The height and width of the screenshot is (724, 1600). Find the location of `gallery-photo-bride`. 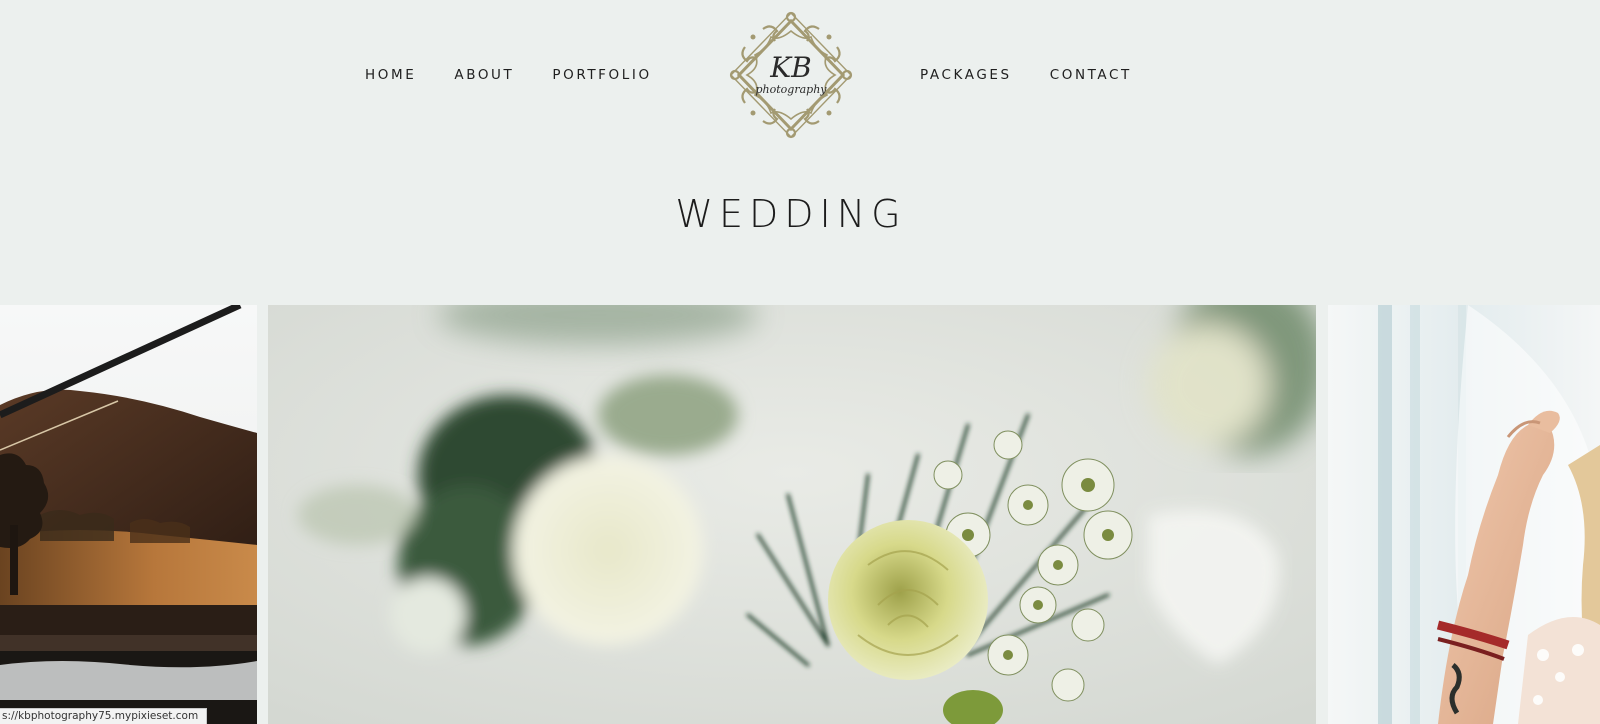

gallery-photo-bride is located at coordinates (1464, 514).